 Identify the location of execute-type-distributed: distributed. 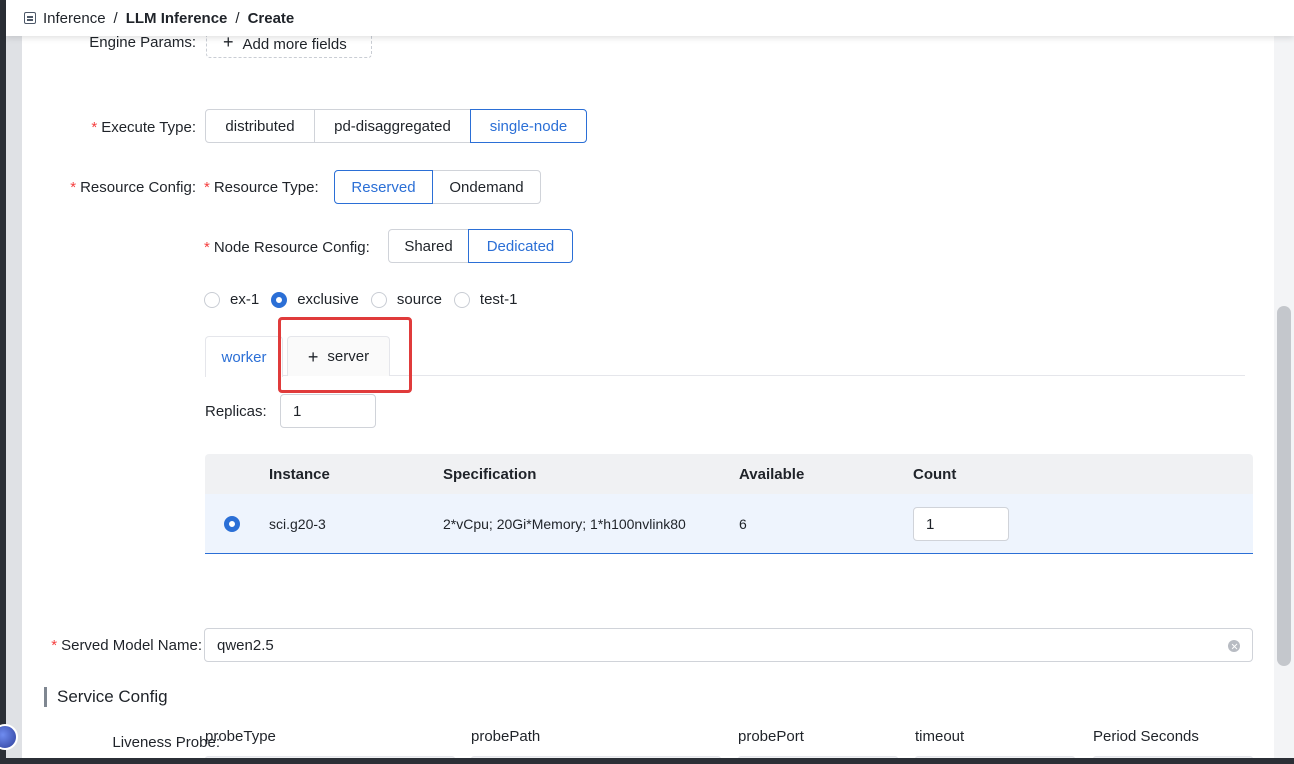
(260, 126).